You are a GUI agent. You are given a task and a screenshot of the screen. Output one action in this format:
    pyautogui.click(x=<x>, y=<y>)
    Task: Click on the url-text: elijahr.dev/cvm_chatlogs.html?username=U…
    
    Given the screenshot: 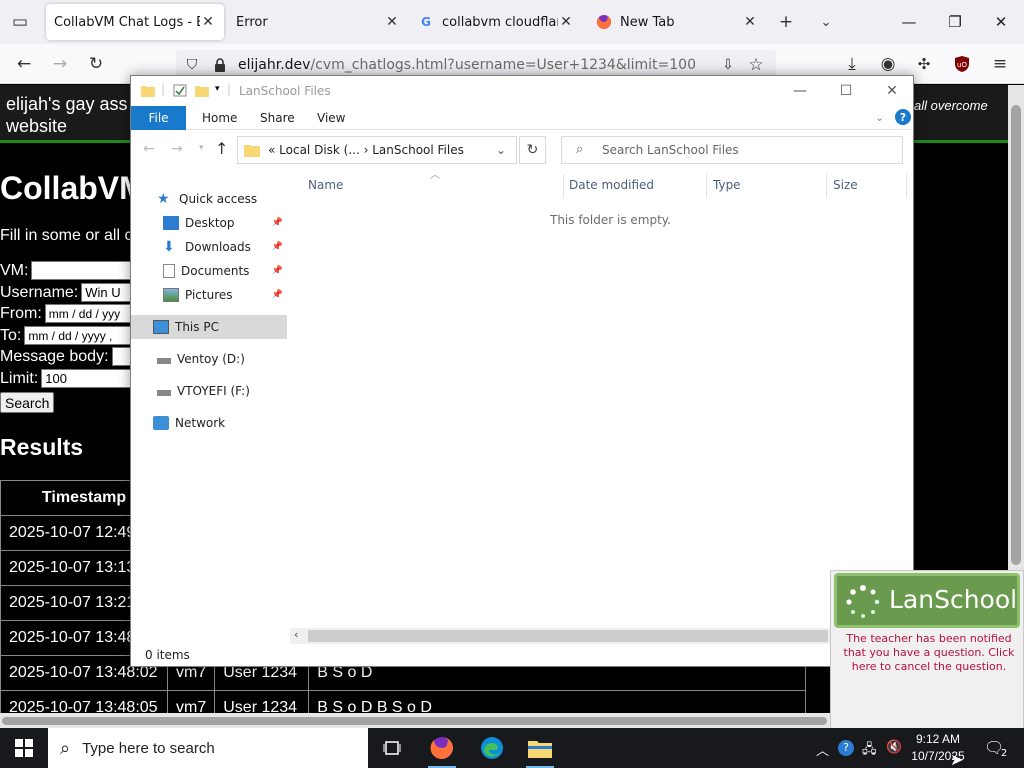 What is the action you would take?
    pyautogui.click(x=467, y=65)
    